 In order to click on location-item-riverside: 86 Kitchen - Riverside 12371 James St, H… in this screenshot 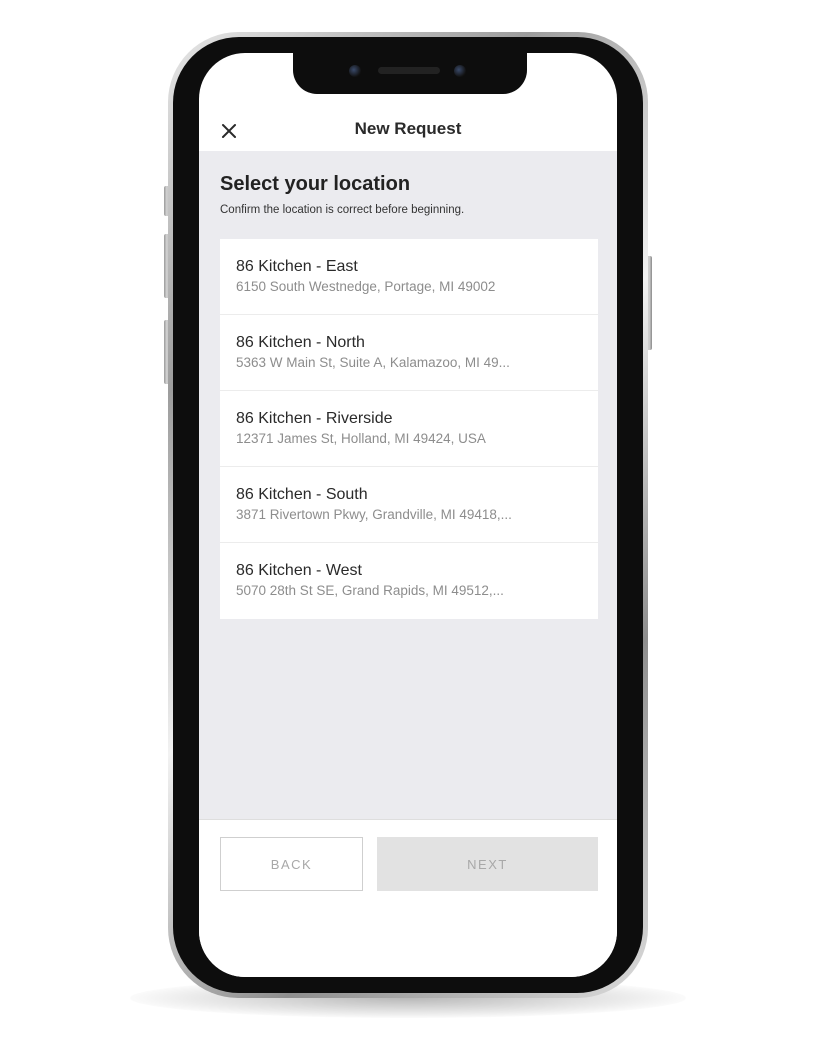, I will do `click(409, 429)`.